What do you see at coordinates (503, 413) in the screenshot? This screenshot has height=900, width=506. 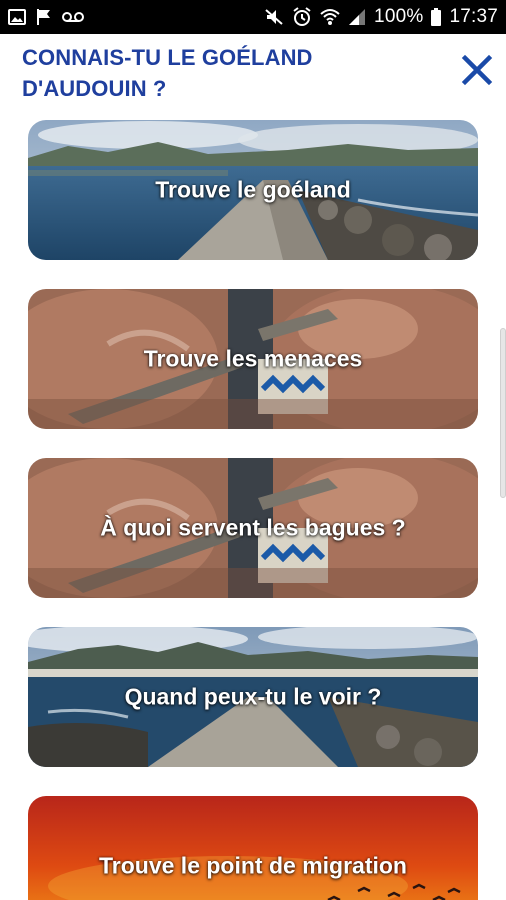 I see `scrollbar` at bounding box center [503, 413].